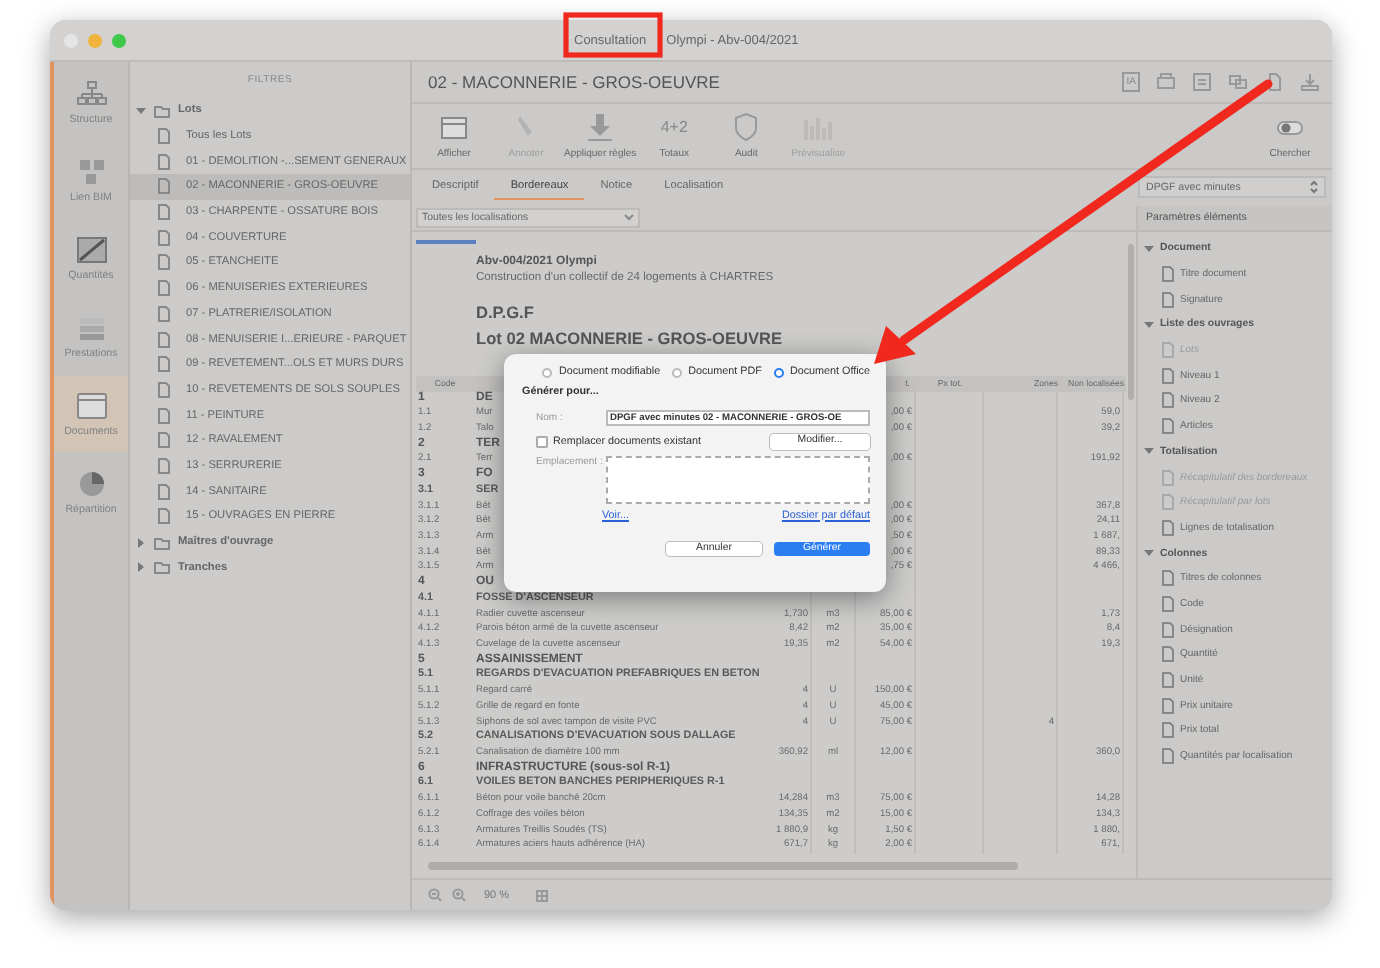  Describe the element at coordinates (575, 82) in the screenshot. I see `document-title: 02 - MACONNERIE - GROS-OEUVRE` at that location.